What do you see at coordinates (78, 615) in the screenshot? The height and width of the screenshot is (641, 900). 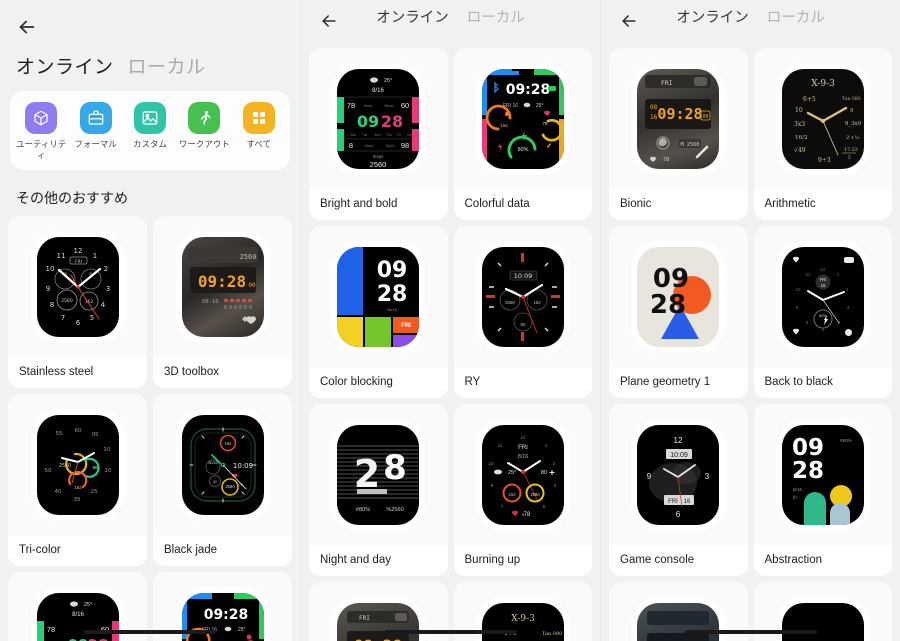 I see `svg-text: 8/16` at bounding box center [78, 615].